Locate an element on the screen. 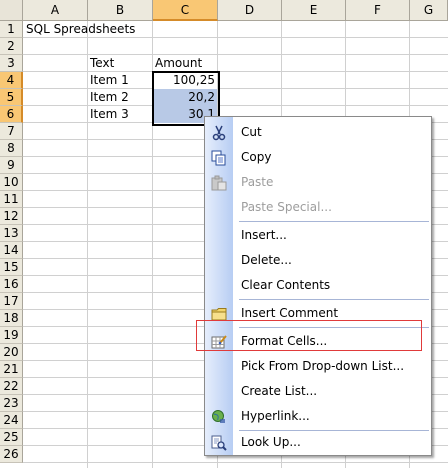 This screenshot has height=468, width=448. row-header-24: 24 is located at coordinates (11, 420).